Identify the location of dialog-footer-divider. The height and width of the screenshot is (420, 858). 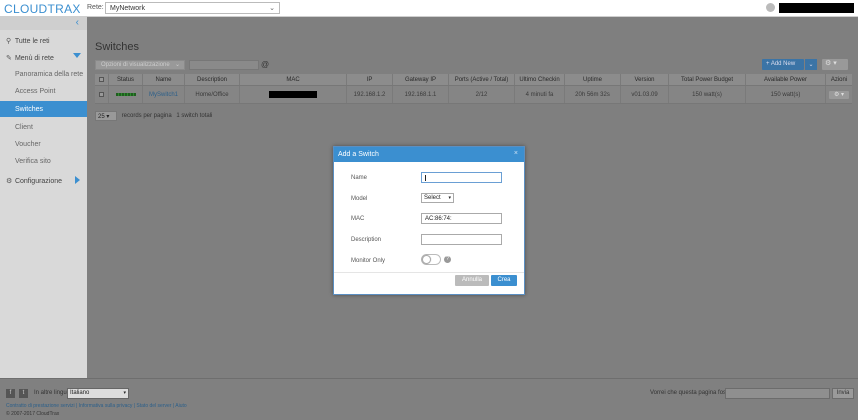
(429, 272).